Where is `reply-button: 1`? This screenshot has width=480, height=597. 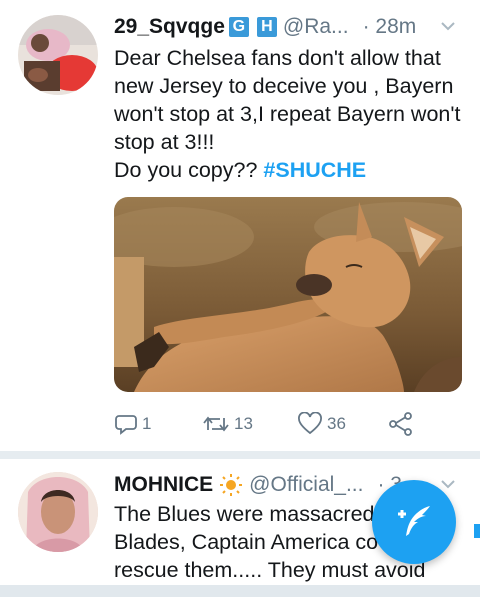
reply-button: 1 is located at coordinates (132, 424).